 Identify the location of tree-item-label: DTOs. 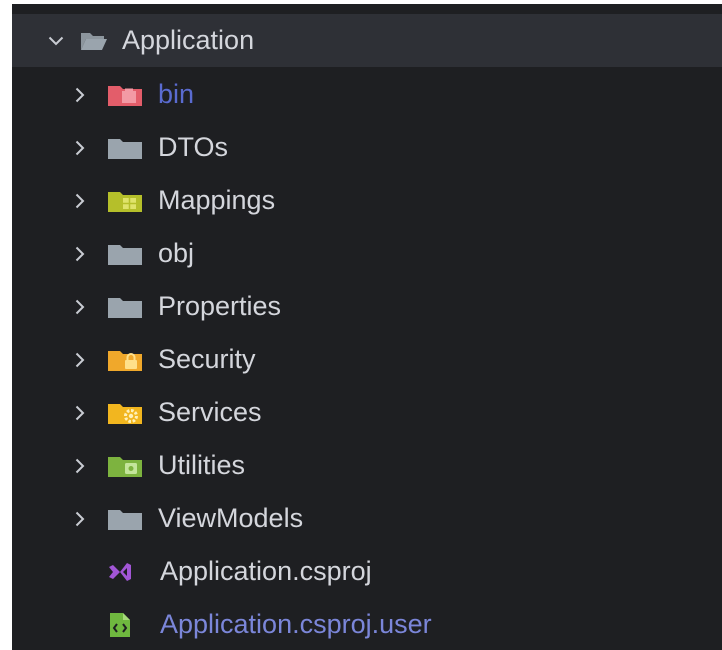
(193, 147).